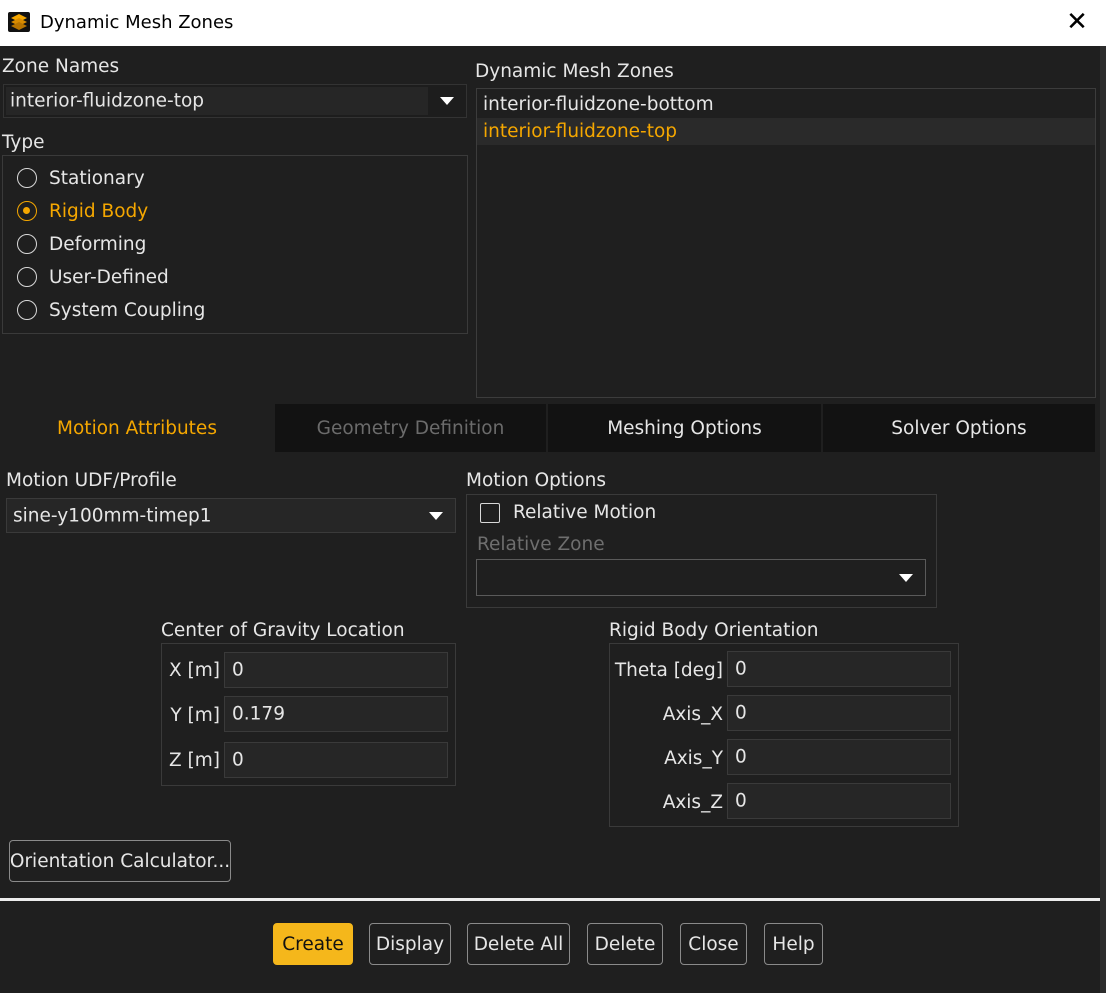 This screenshot has height=993, width=1106. Describe the element at coordinates (194, 760) in the screenshot. I see `cog-z-label: Z [m]` at that location.